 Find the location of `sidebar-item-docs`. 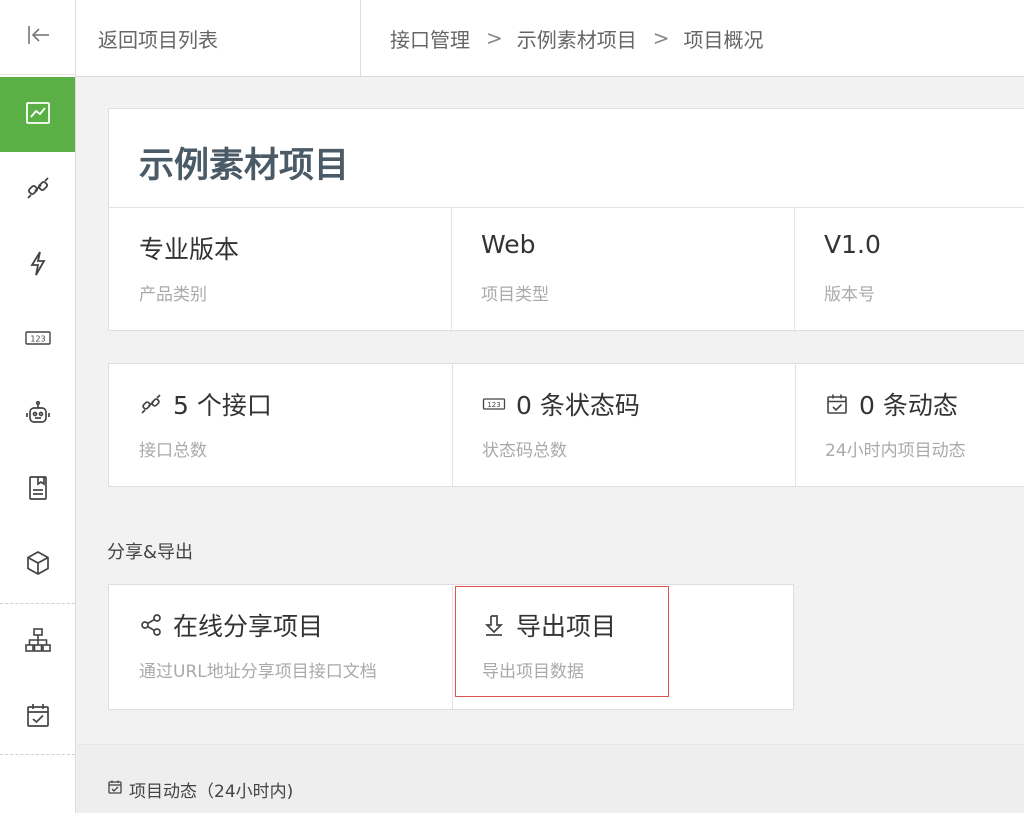

sidebar-item-docs is located at coordinates (37, 489).